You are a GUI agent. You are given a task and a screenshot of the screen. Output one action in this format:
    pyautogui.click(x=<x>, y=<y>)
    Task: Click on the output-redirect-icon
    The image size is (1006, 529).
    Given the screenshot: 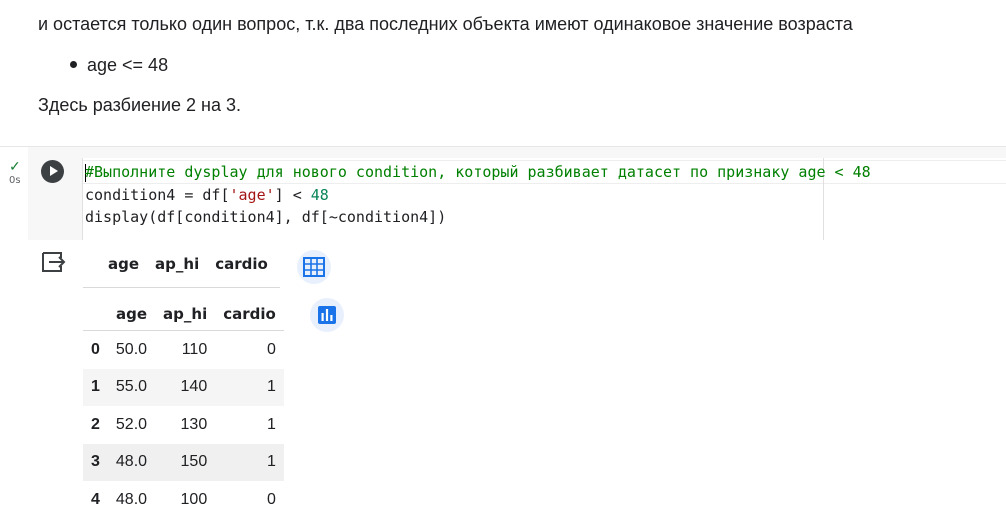 What is the action you would take?
    pyautogui.click(x=53, y=262)
    